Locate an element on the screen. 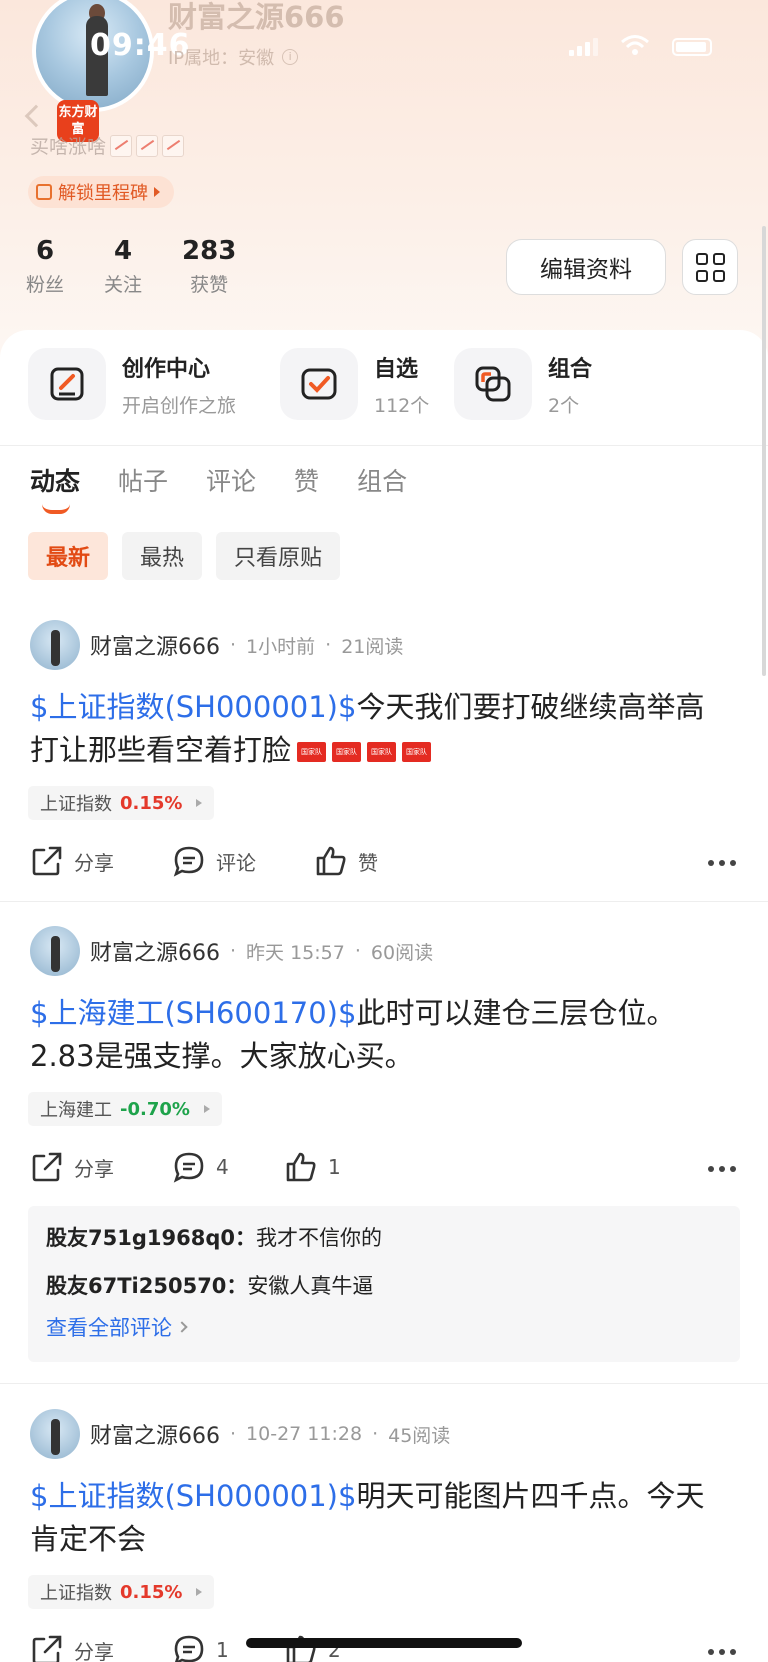 The image size is (768, 1662). tab-likes: 赞 is located at coordinates (306, 480).